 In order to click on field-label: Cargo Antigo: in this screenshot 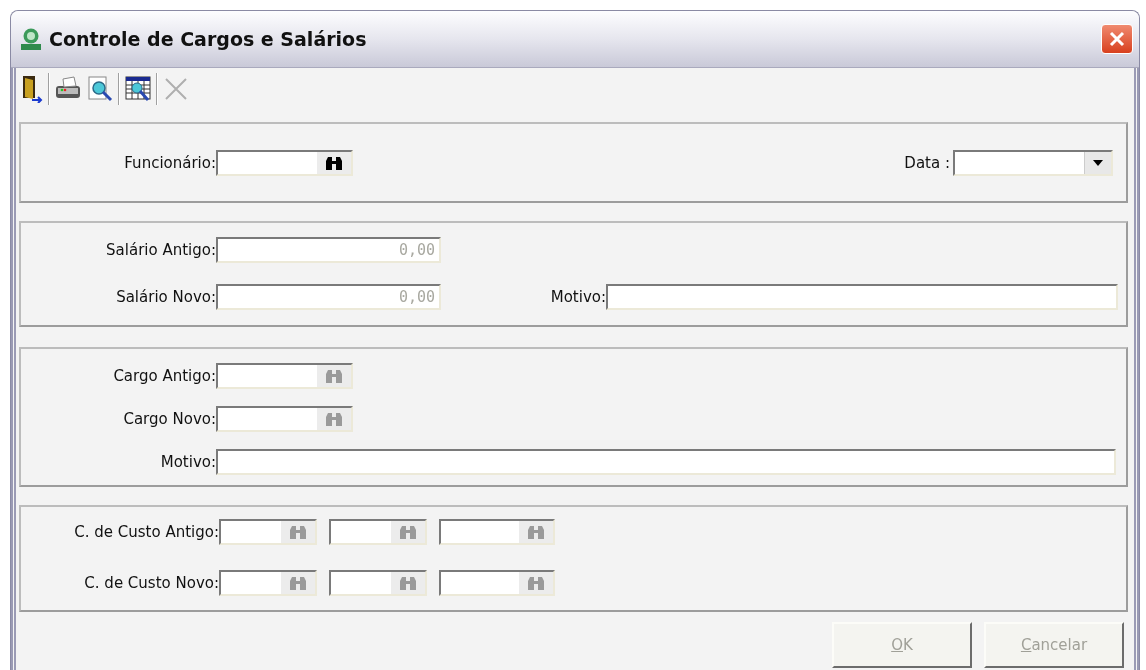, I will do `click(164, 376)`.